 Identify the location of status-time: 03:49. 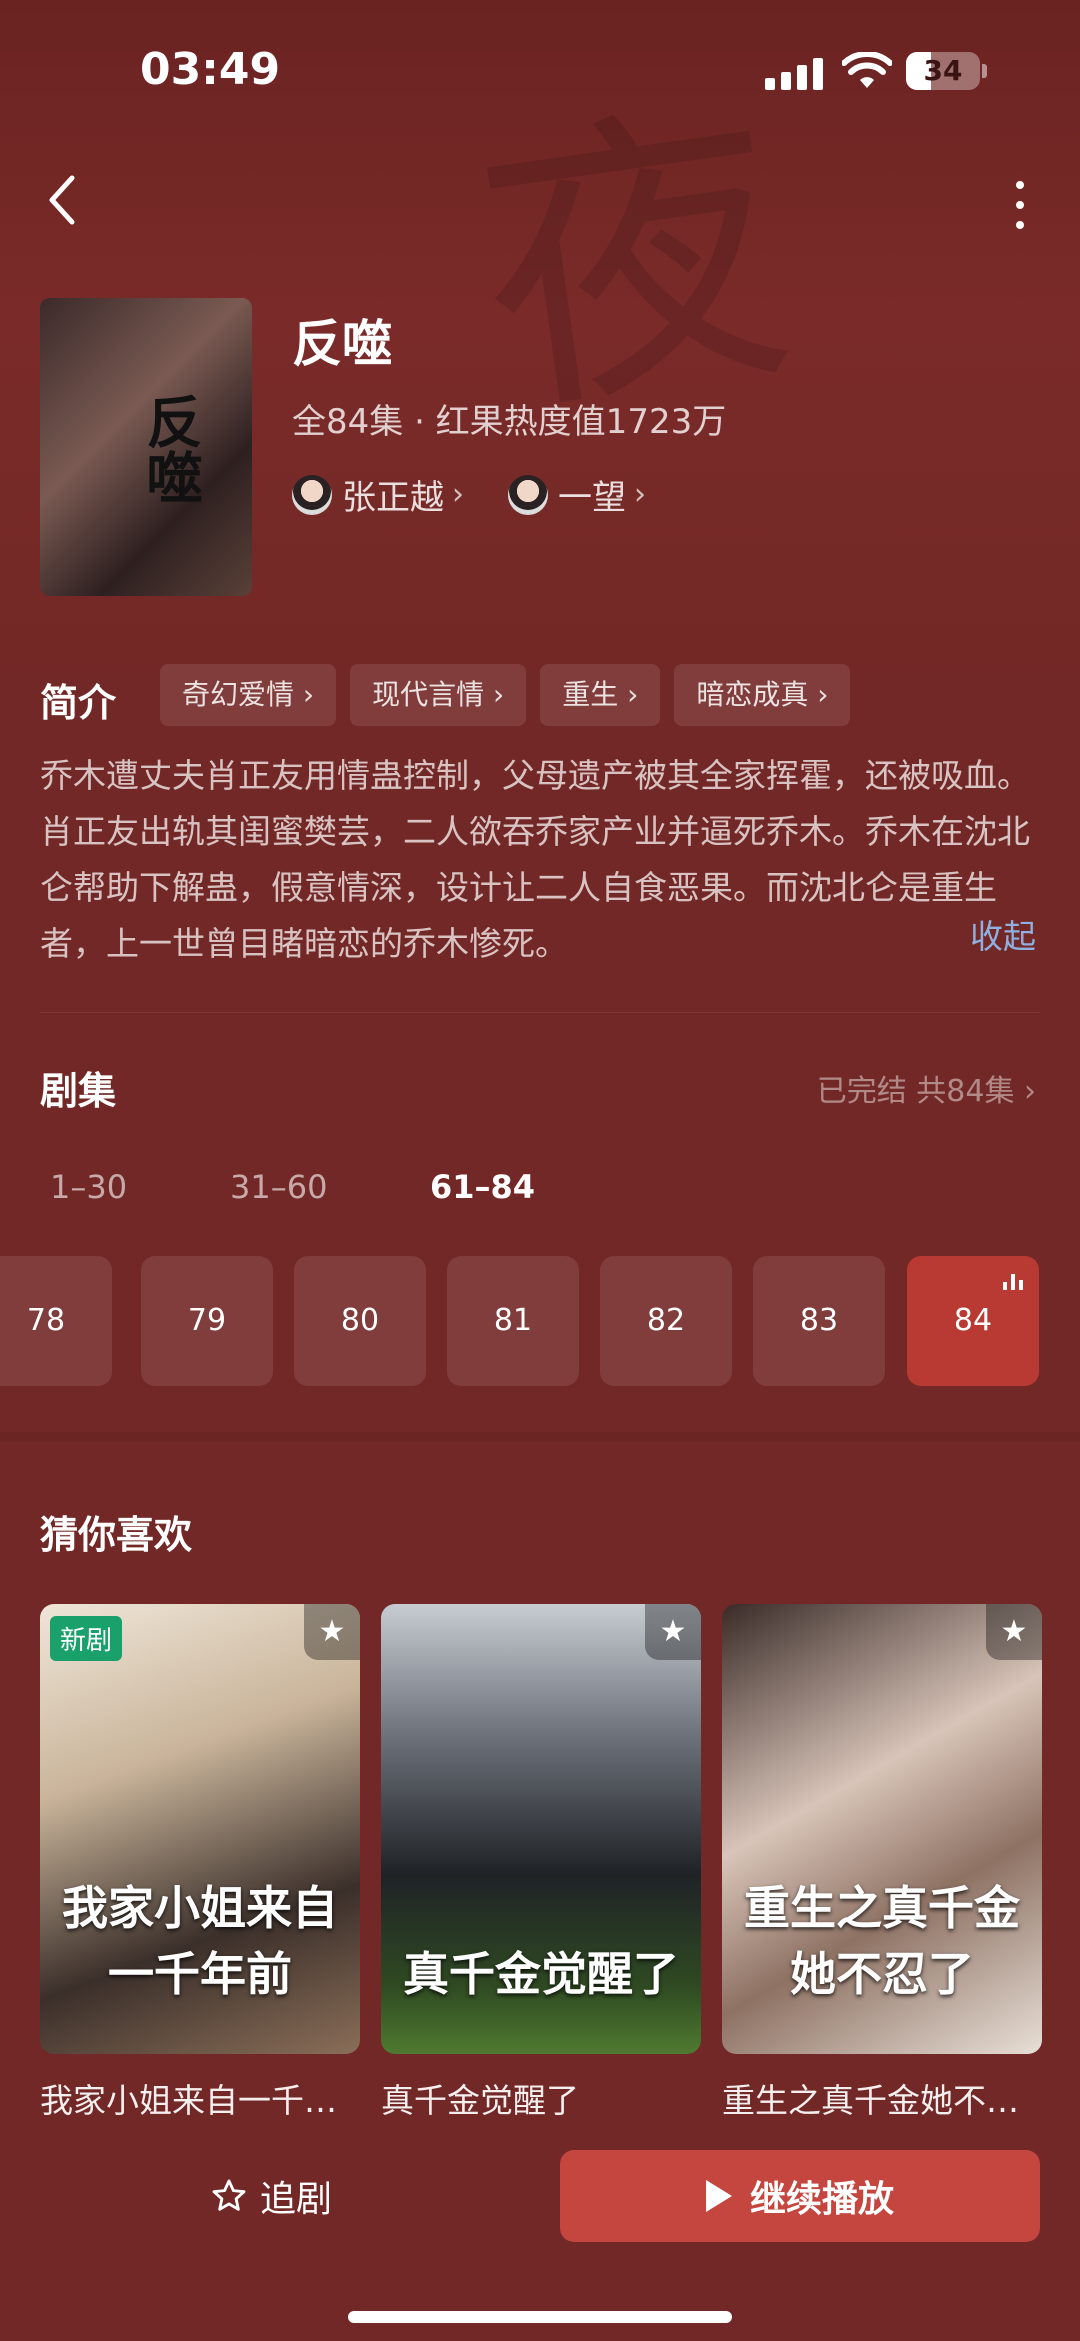
(210, 69).